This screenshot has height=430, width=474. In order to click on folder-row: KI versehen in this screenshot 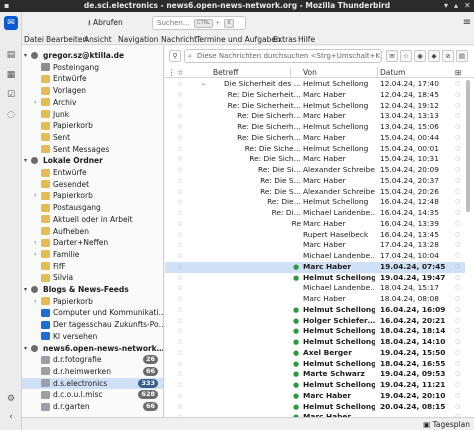, I will do `click(92, 336)`.